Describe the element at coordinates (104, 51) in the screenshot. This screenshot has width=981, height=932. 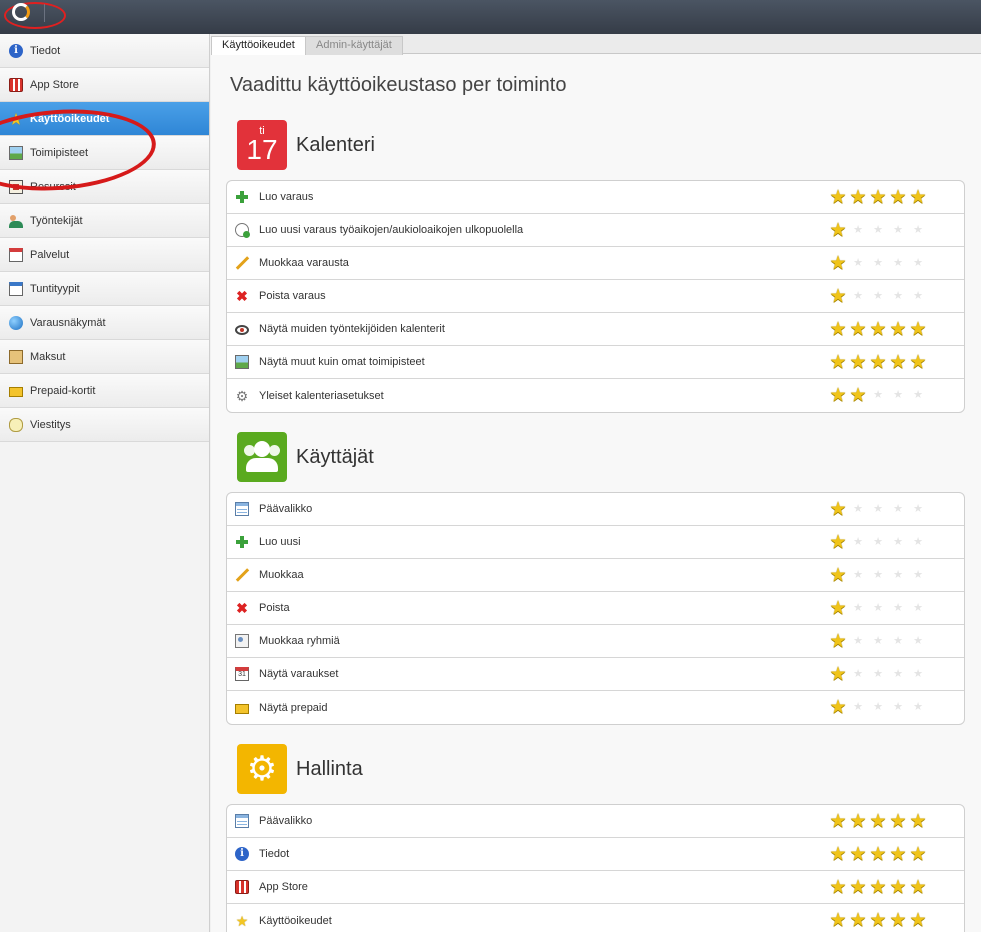
I see `sidebar-item-tiedot: i Tiedot` at that location.